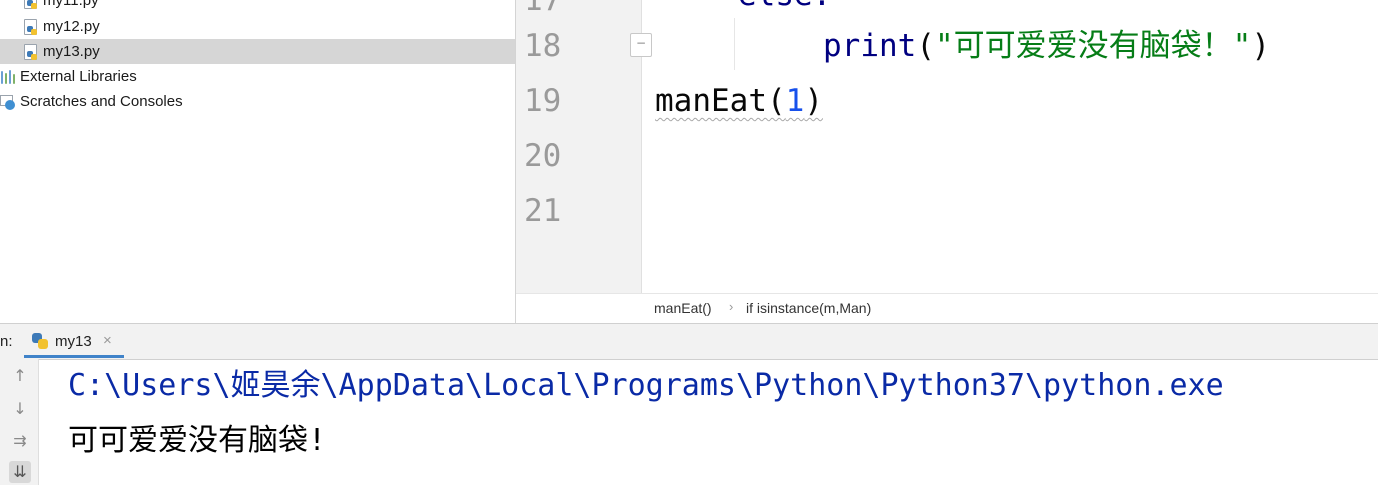 The height and width of the screenshot is (485, 1378). Describe the element at coordinates (107, 340) in the screenshot. I see `close-icon: ×` at that location.